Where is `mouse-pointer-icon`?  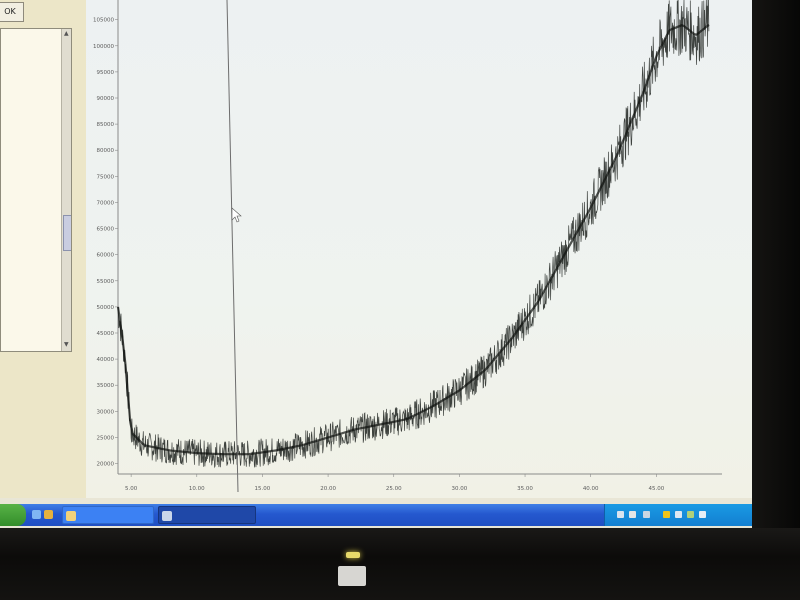
mouse-pointer-icon is located at coordinates (236, 215).